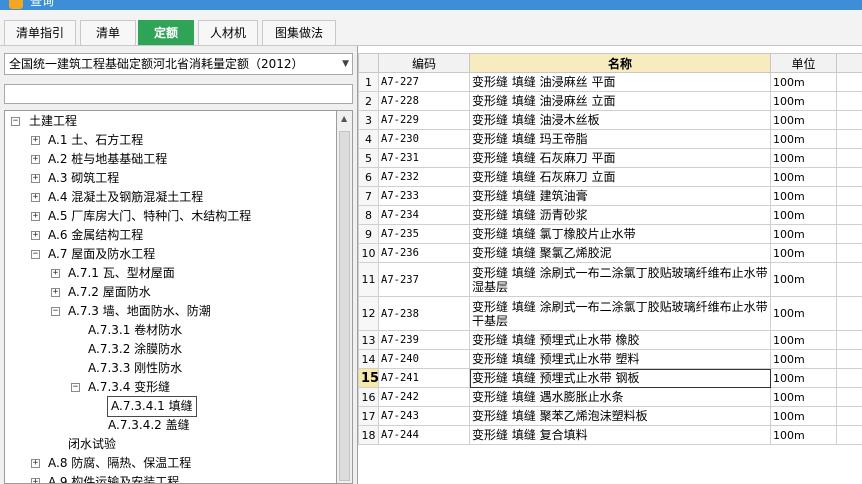 Image resolution: width=862 pixels, height=484 pixels. Describe the element at coordinates (610, 340) in the screenshot. I see `table-row: 13 A7-239 变形缝 填缝 预埋式止水带 橡胶 100m` at that location.